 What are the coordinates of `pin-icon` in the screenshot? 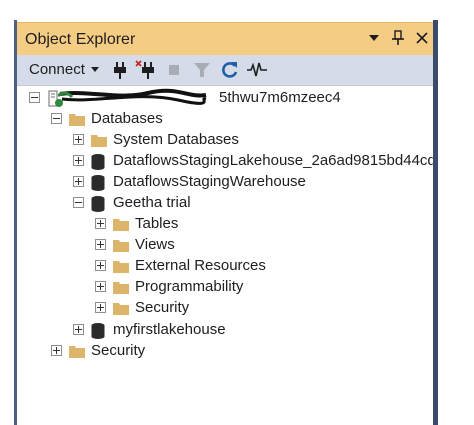 It's located at (398, 38).